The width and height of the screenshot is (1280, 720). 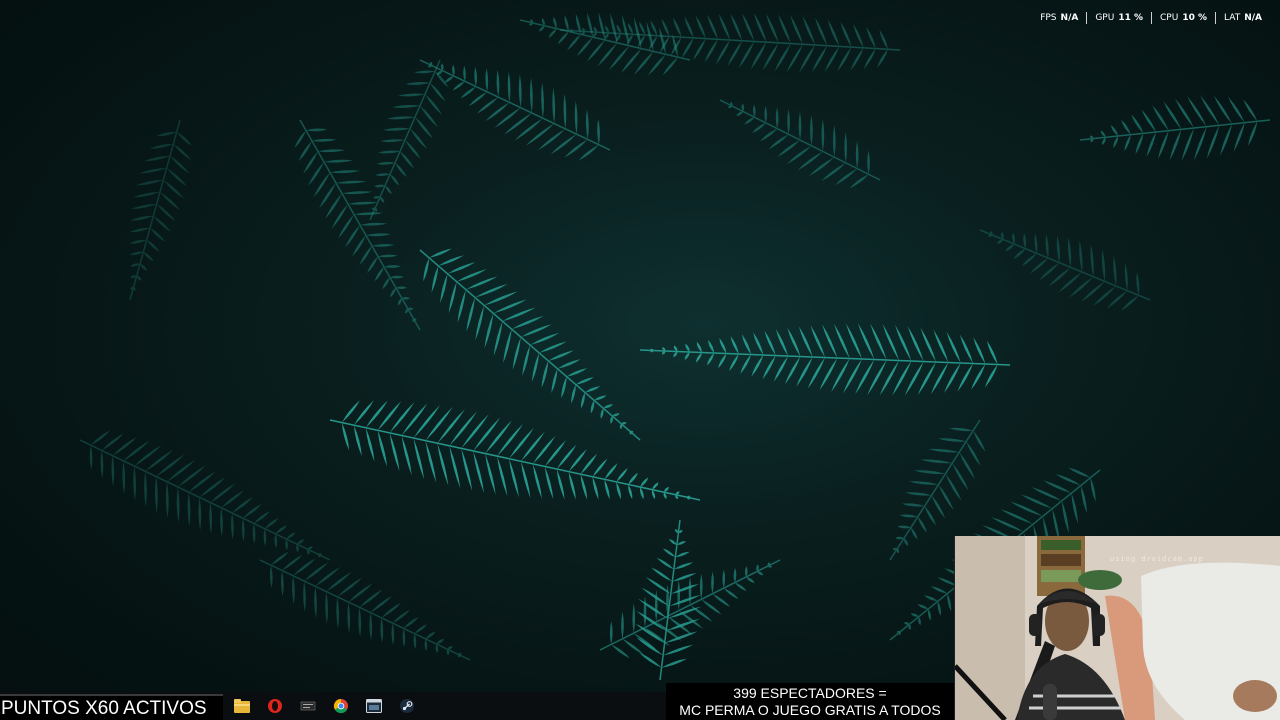 I want to click on points-banner: PUNTOS X60 ACTIVOS, so click(x=111, y=707).